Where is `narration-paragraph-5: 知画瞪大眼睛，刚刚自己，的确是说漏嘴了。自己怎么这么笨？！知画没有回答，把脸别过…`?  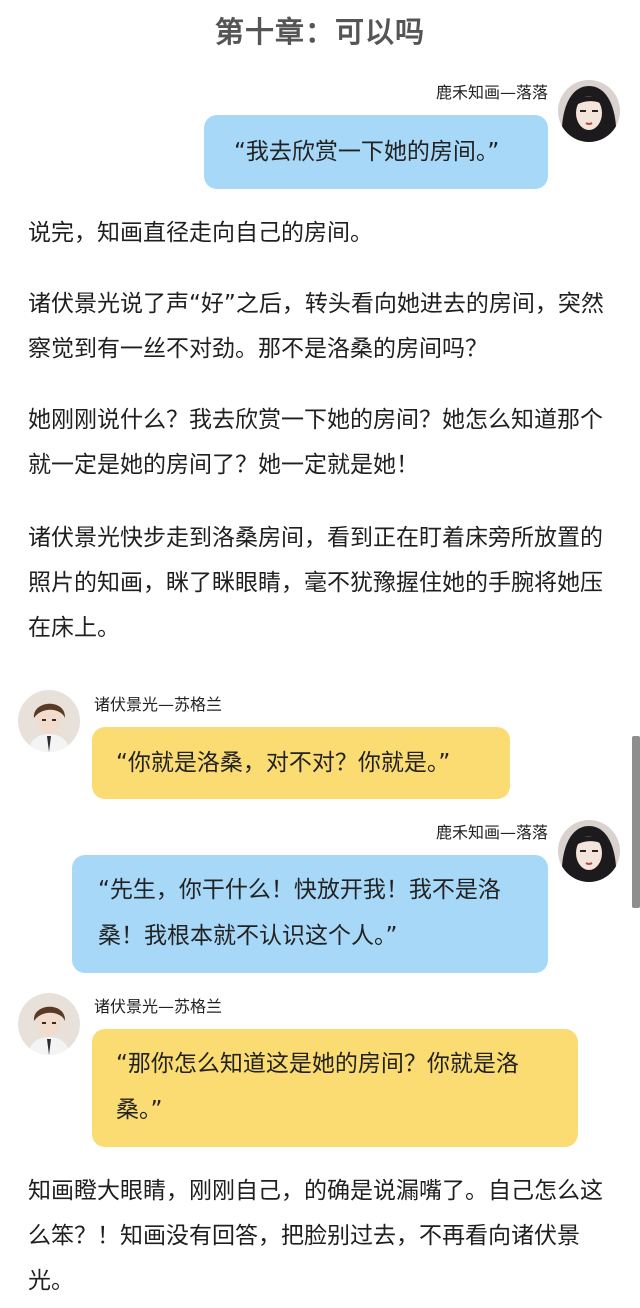
narration-paragraph-5: 知画瞪大眼睛，刚刚自己，的确是说漏嘴了。自己怎么这么笨？！知画没有回答，把脸别过… is located at coordinates (315, 1236).